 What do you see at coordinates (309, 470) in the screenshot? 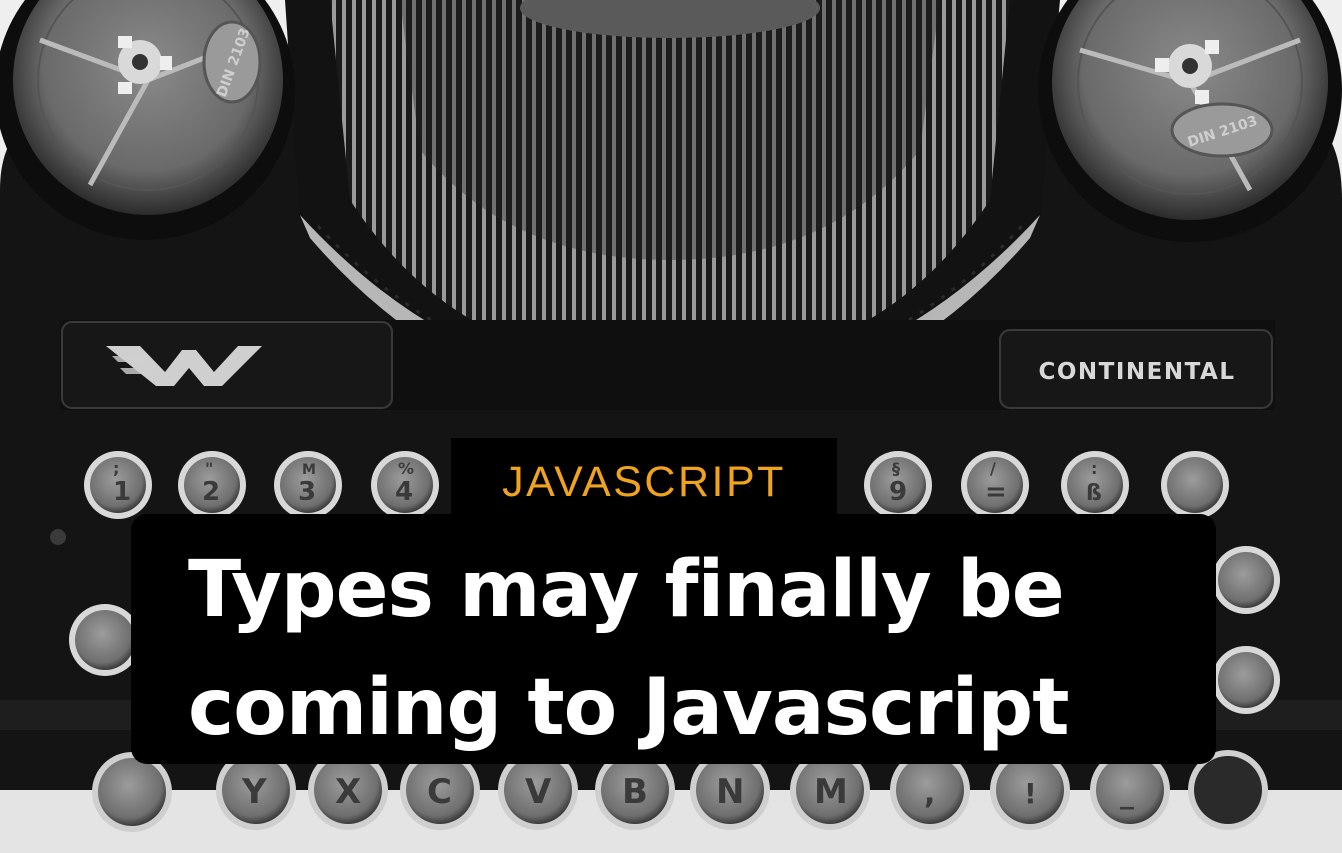
I see `key-glyph-m: M` at bounding box center [309, 470].